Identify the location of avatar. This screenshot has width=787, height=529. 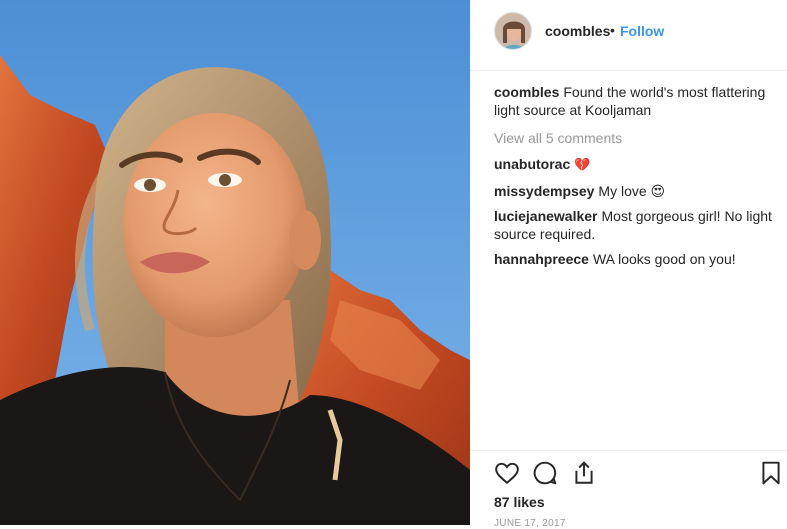
(513, 31).